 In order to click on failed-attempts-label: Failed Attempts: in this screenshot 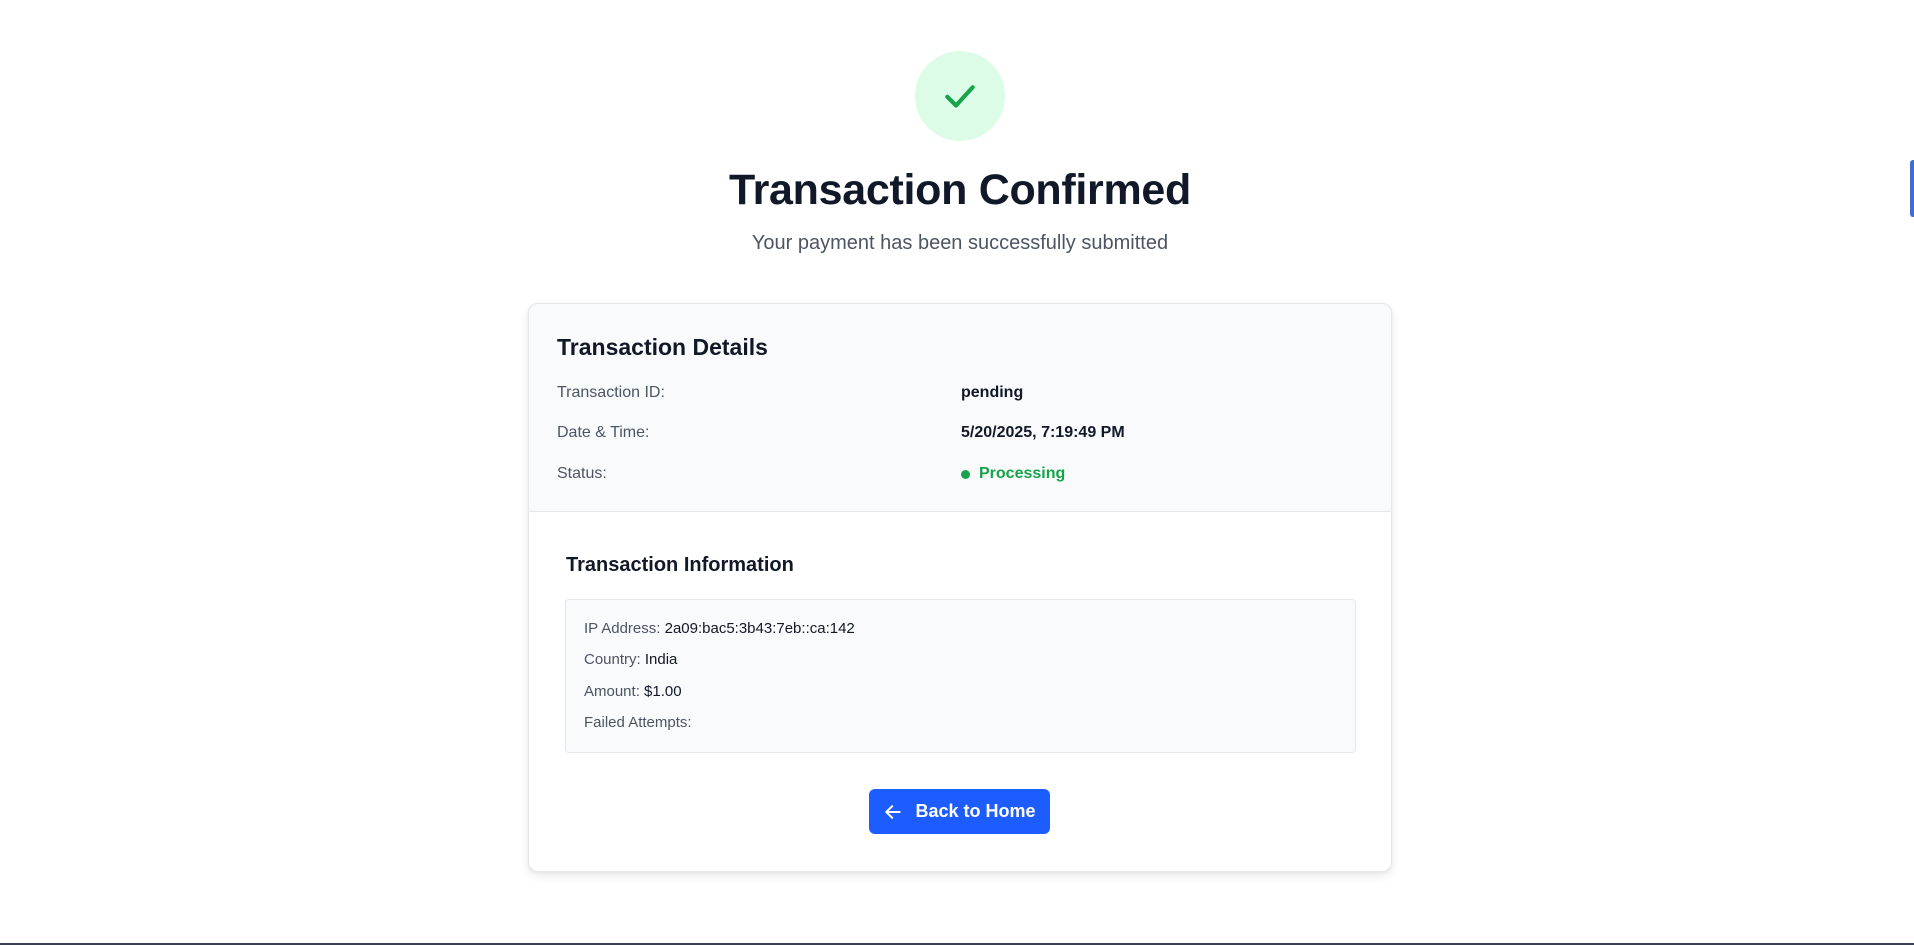, I will do `click(638, 722)`.